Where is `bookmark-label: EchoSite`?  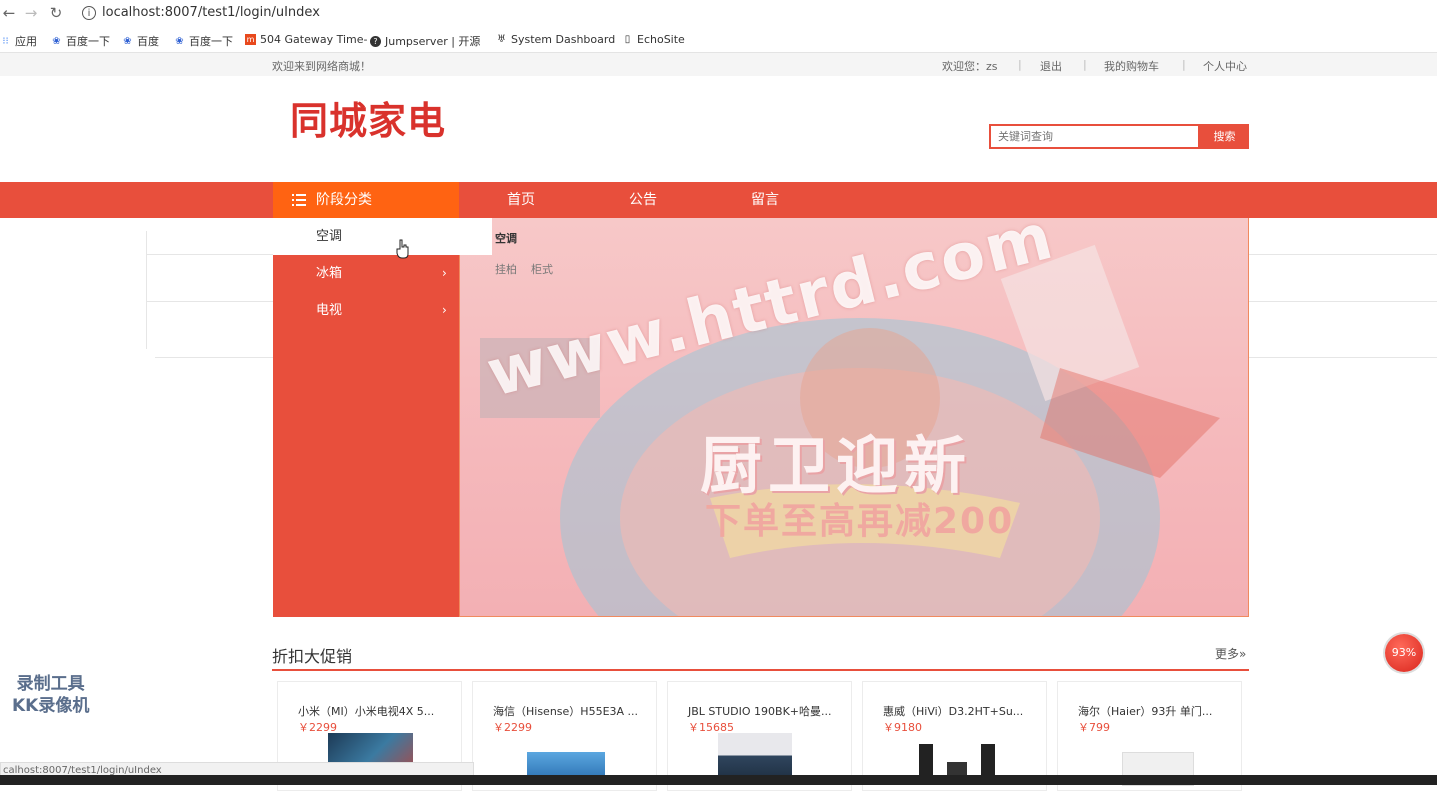
bookmark-label: EchoSite is located at coordinates (661, 39).